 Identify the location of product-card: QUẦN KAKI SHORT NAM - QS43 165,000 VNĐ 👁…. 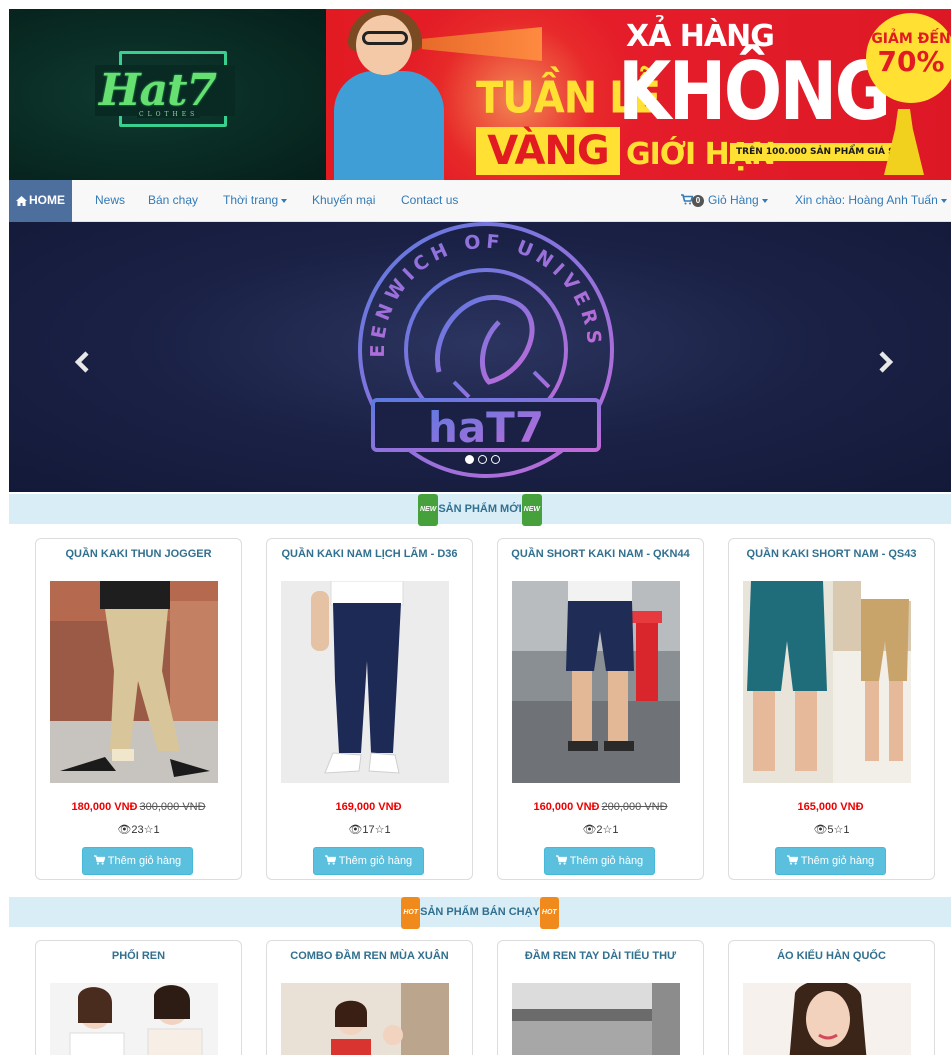
(831, 709).